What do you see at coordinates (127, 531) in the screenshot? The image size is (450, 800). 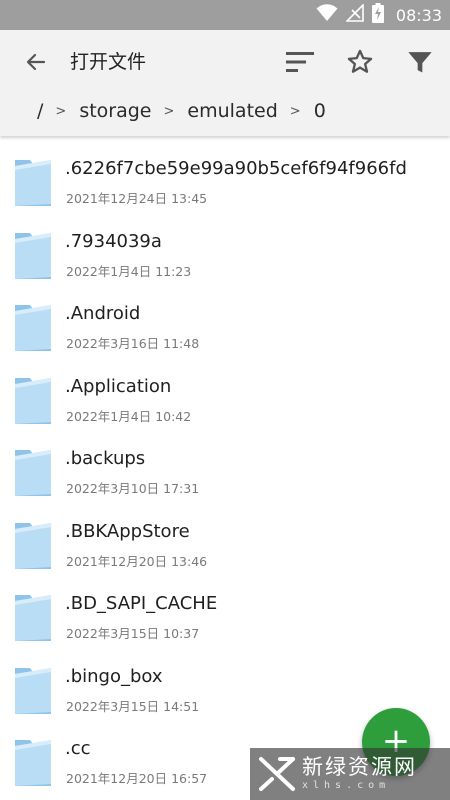 I see `file-name: .BBKAppStore` at bounding box center [127, 531].